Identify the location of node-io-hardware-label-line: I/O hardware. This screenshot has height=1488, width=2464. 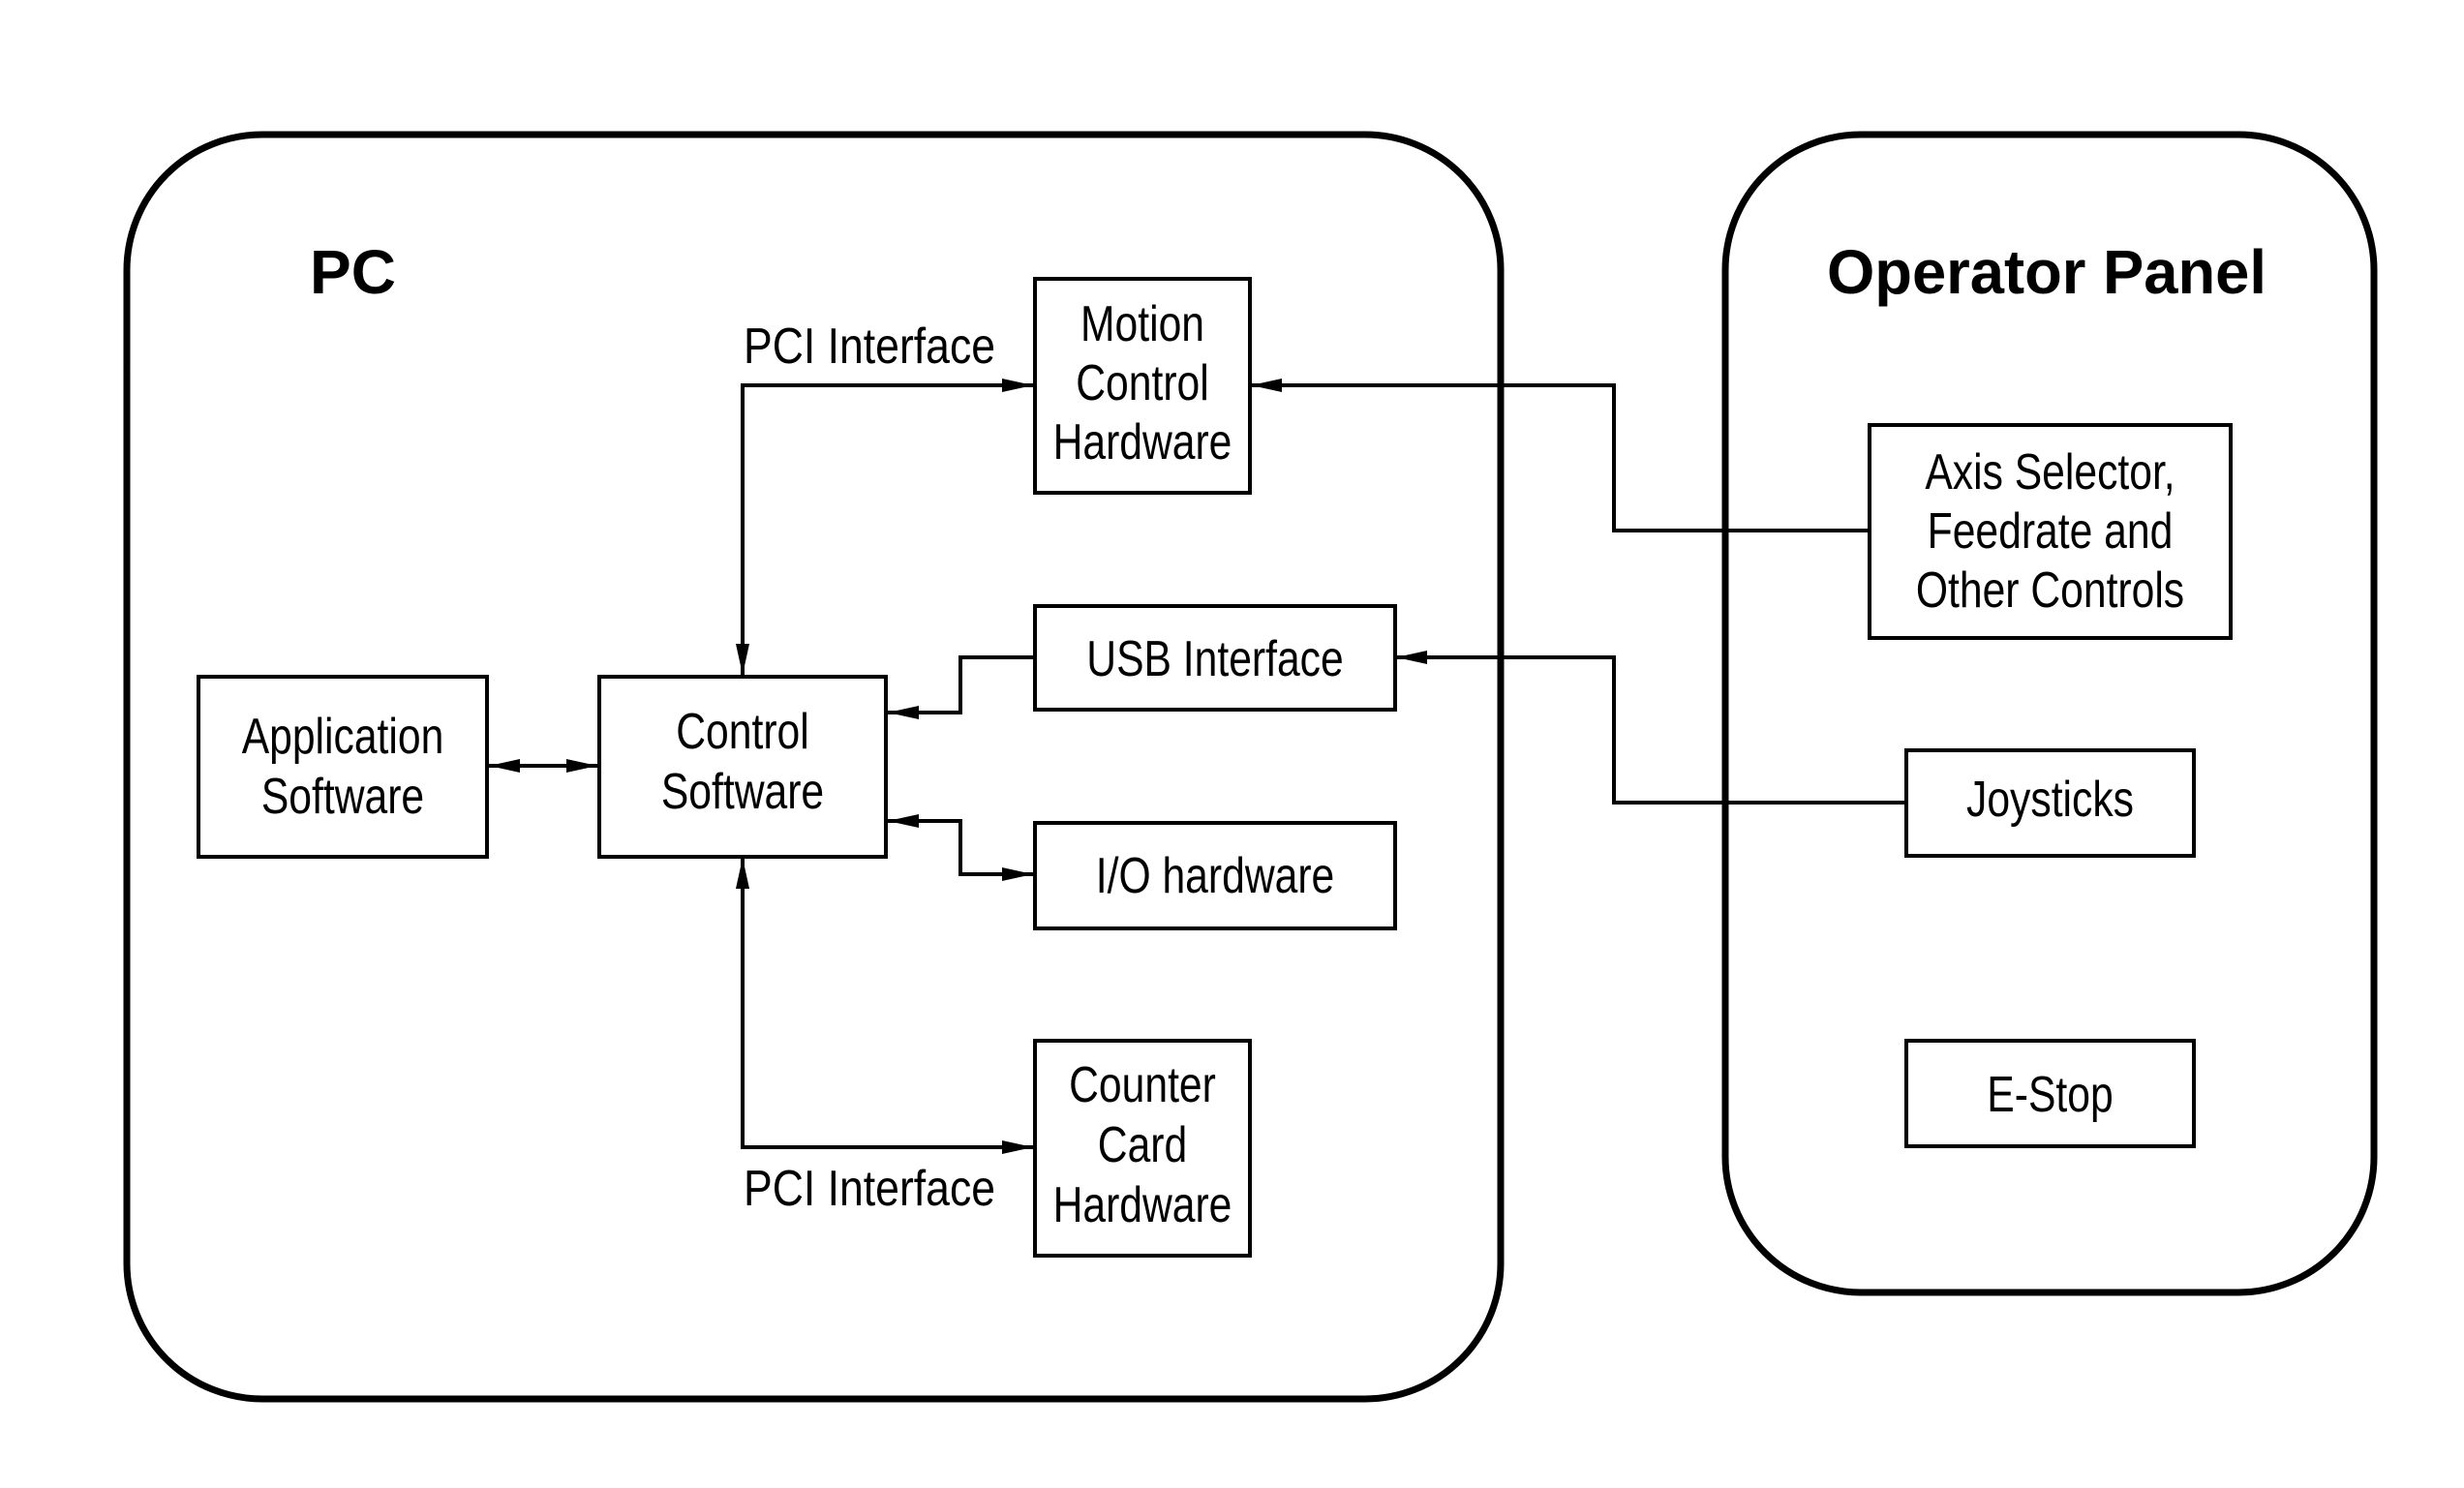
(1215, 876).